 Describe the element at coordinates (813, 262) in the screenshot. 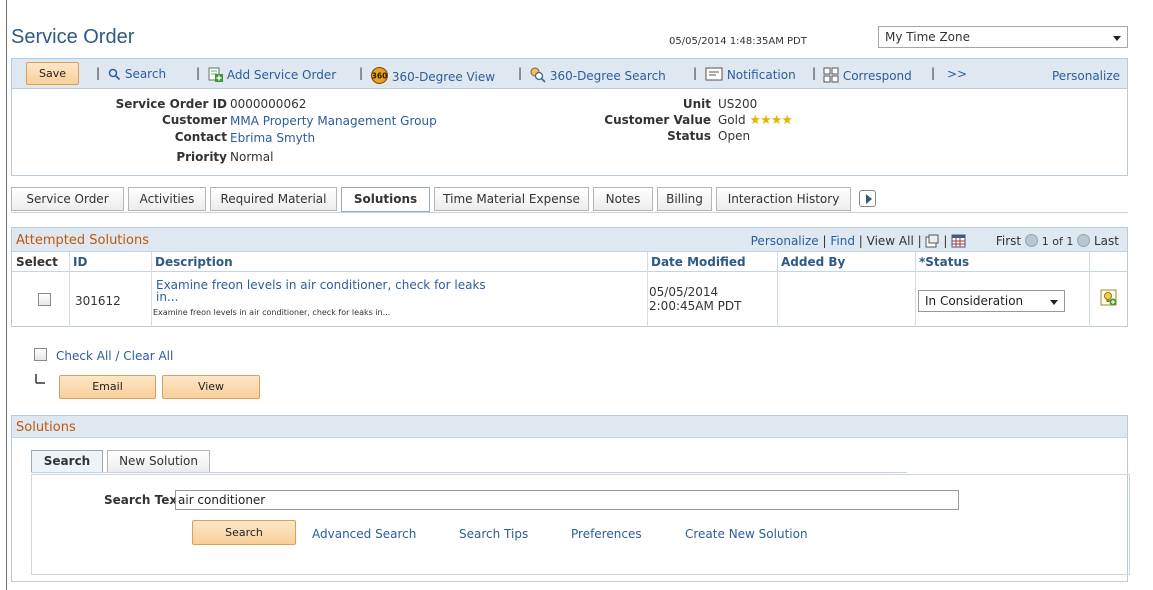

I see `col-added-by: Added By` at that location.